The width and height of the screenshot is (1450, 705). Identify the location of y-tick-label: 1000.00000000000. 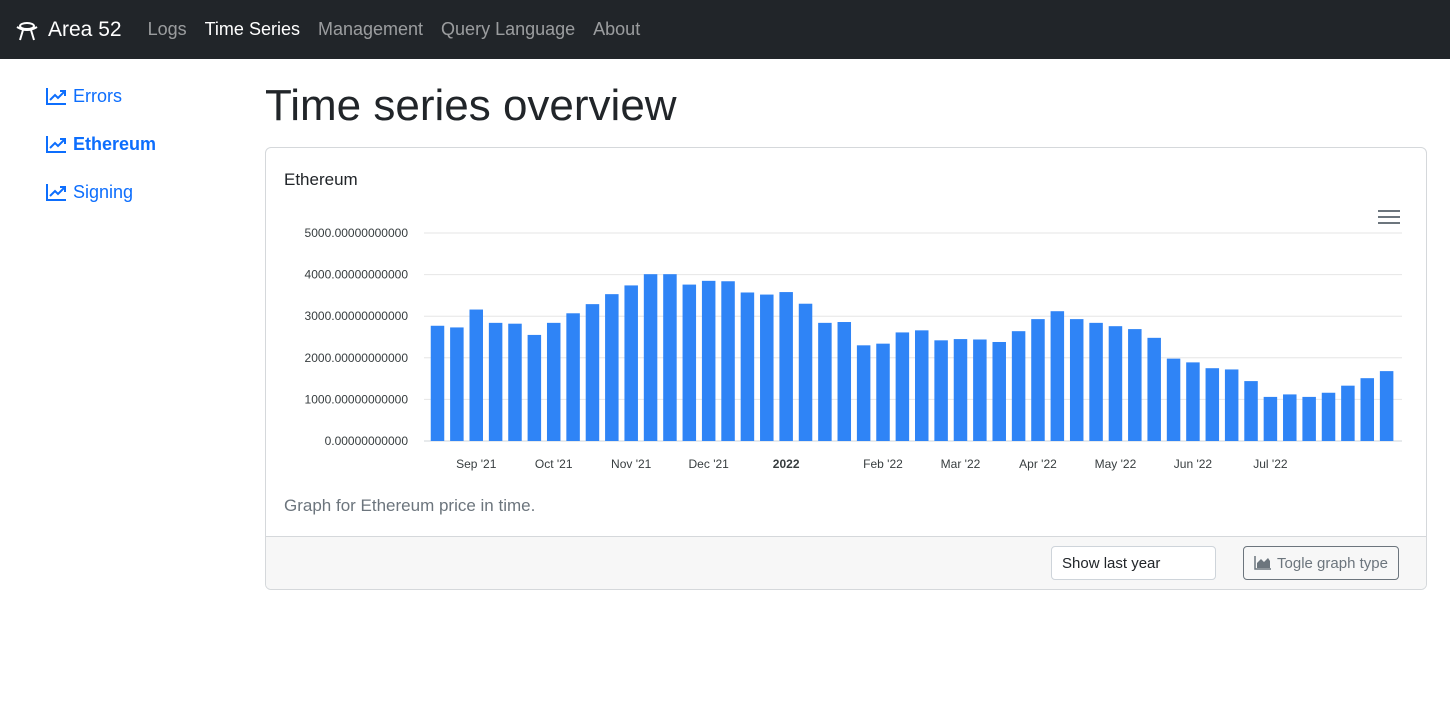
(357, 399).